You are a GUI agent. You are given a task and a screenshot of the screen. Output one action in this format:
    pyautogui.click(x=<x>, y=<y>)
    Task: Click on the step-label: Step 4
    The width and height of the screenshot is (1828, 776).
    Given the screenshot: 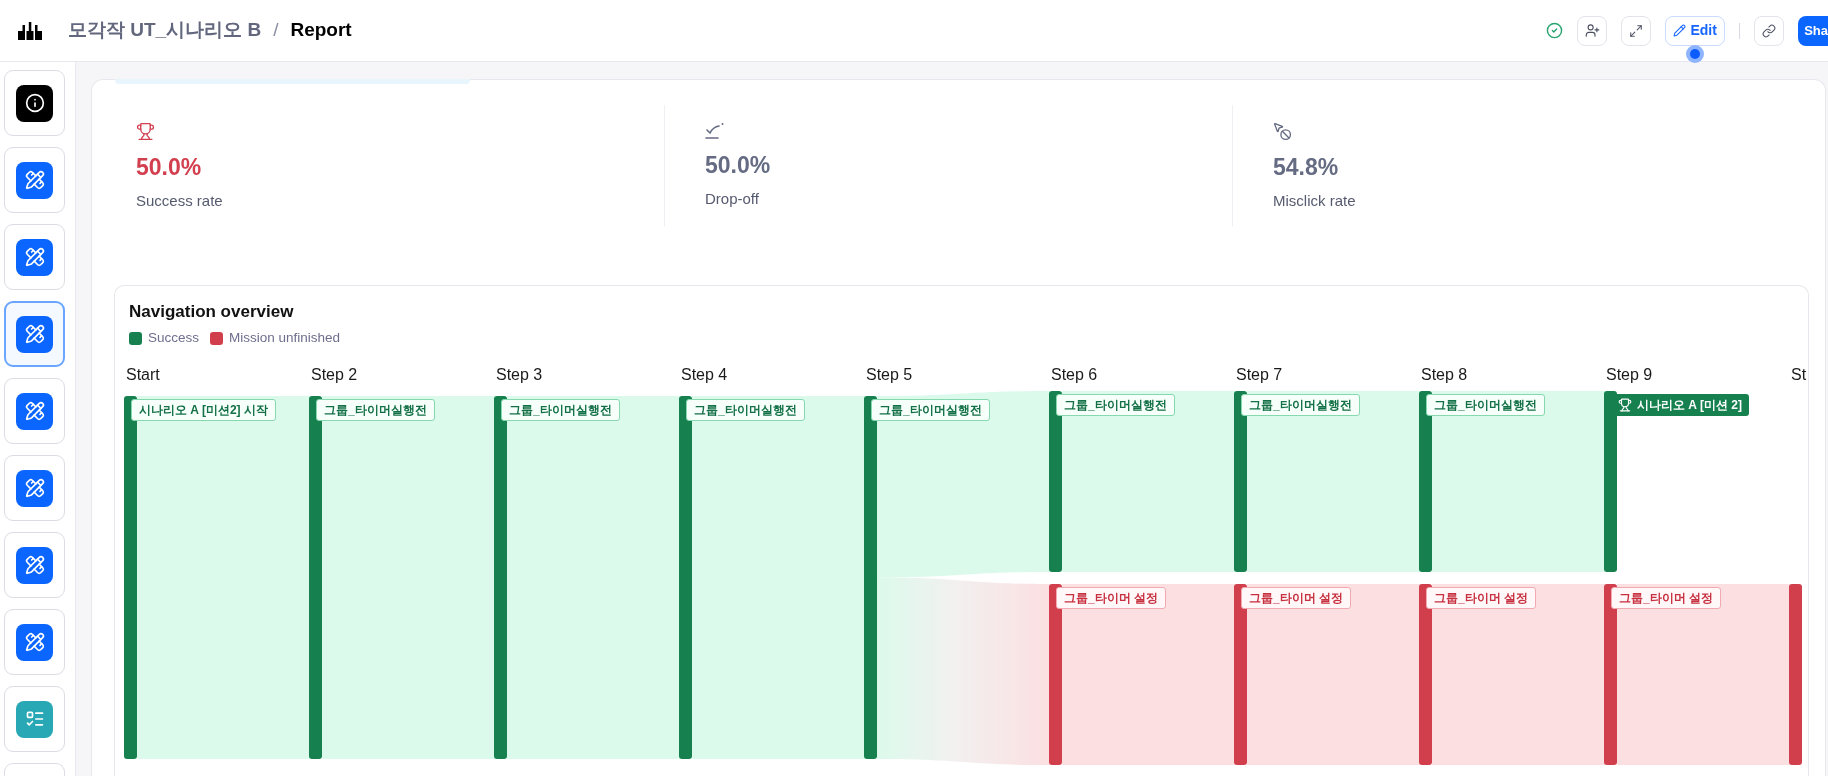 What is the action you would take?
    pyautogui.click(x=704, y=374)
    